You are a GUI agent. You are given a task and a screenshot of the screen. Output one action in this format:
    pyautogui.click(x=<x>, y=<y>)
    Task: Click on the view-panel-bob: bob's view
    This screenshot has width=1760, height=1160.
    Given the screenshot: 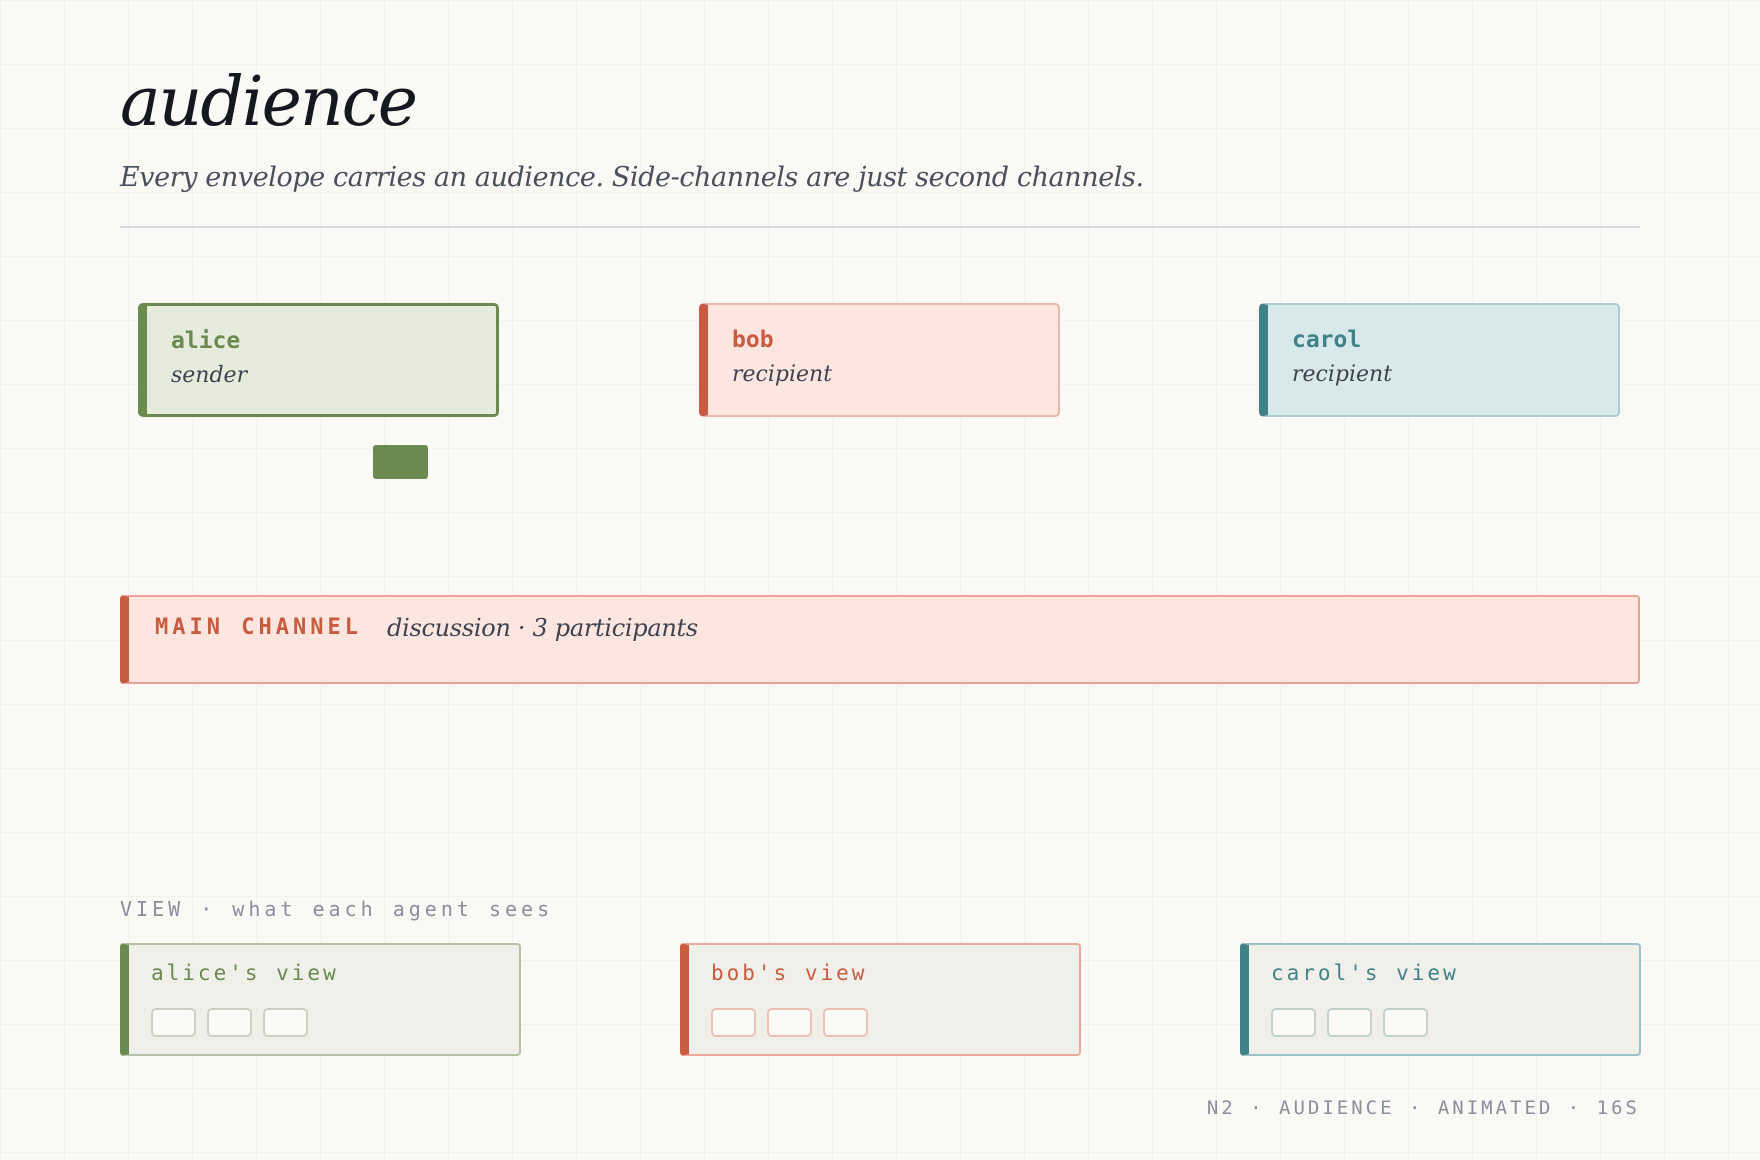 What is the action you would take?
    pyautogui.click(x=880, y=999)
    